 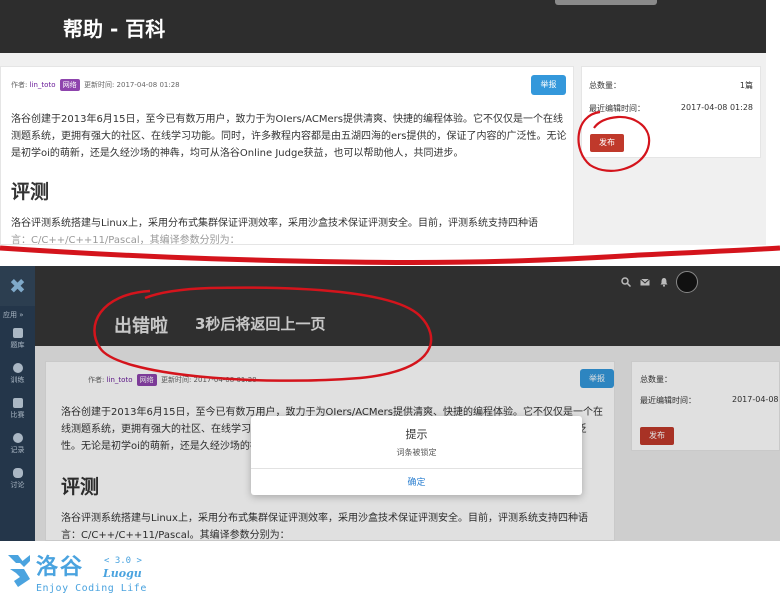 What do you see at coordinates (19, 571) in the screenshot?
I see `luogu-logo-icon` at bounding box center [19, 571].